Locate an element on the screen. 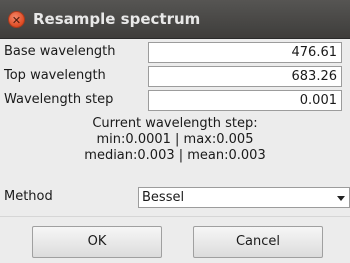 The width and height of the screenshot is (350, 263). info-median-mean: median:0.003 | mean:0.003 is located at coordinates (175, 155).